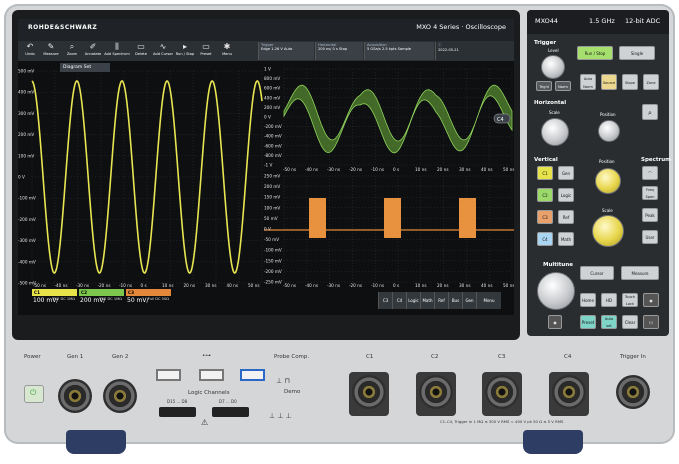 This screenshot has height=464, width=679. I want to click on y-tick-label: -150 mV, so click(273, 260).